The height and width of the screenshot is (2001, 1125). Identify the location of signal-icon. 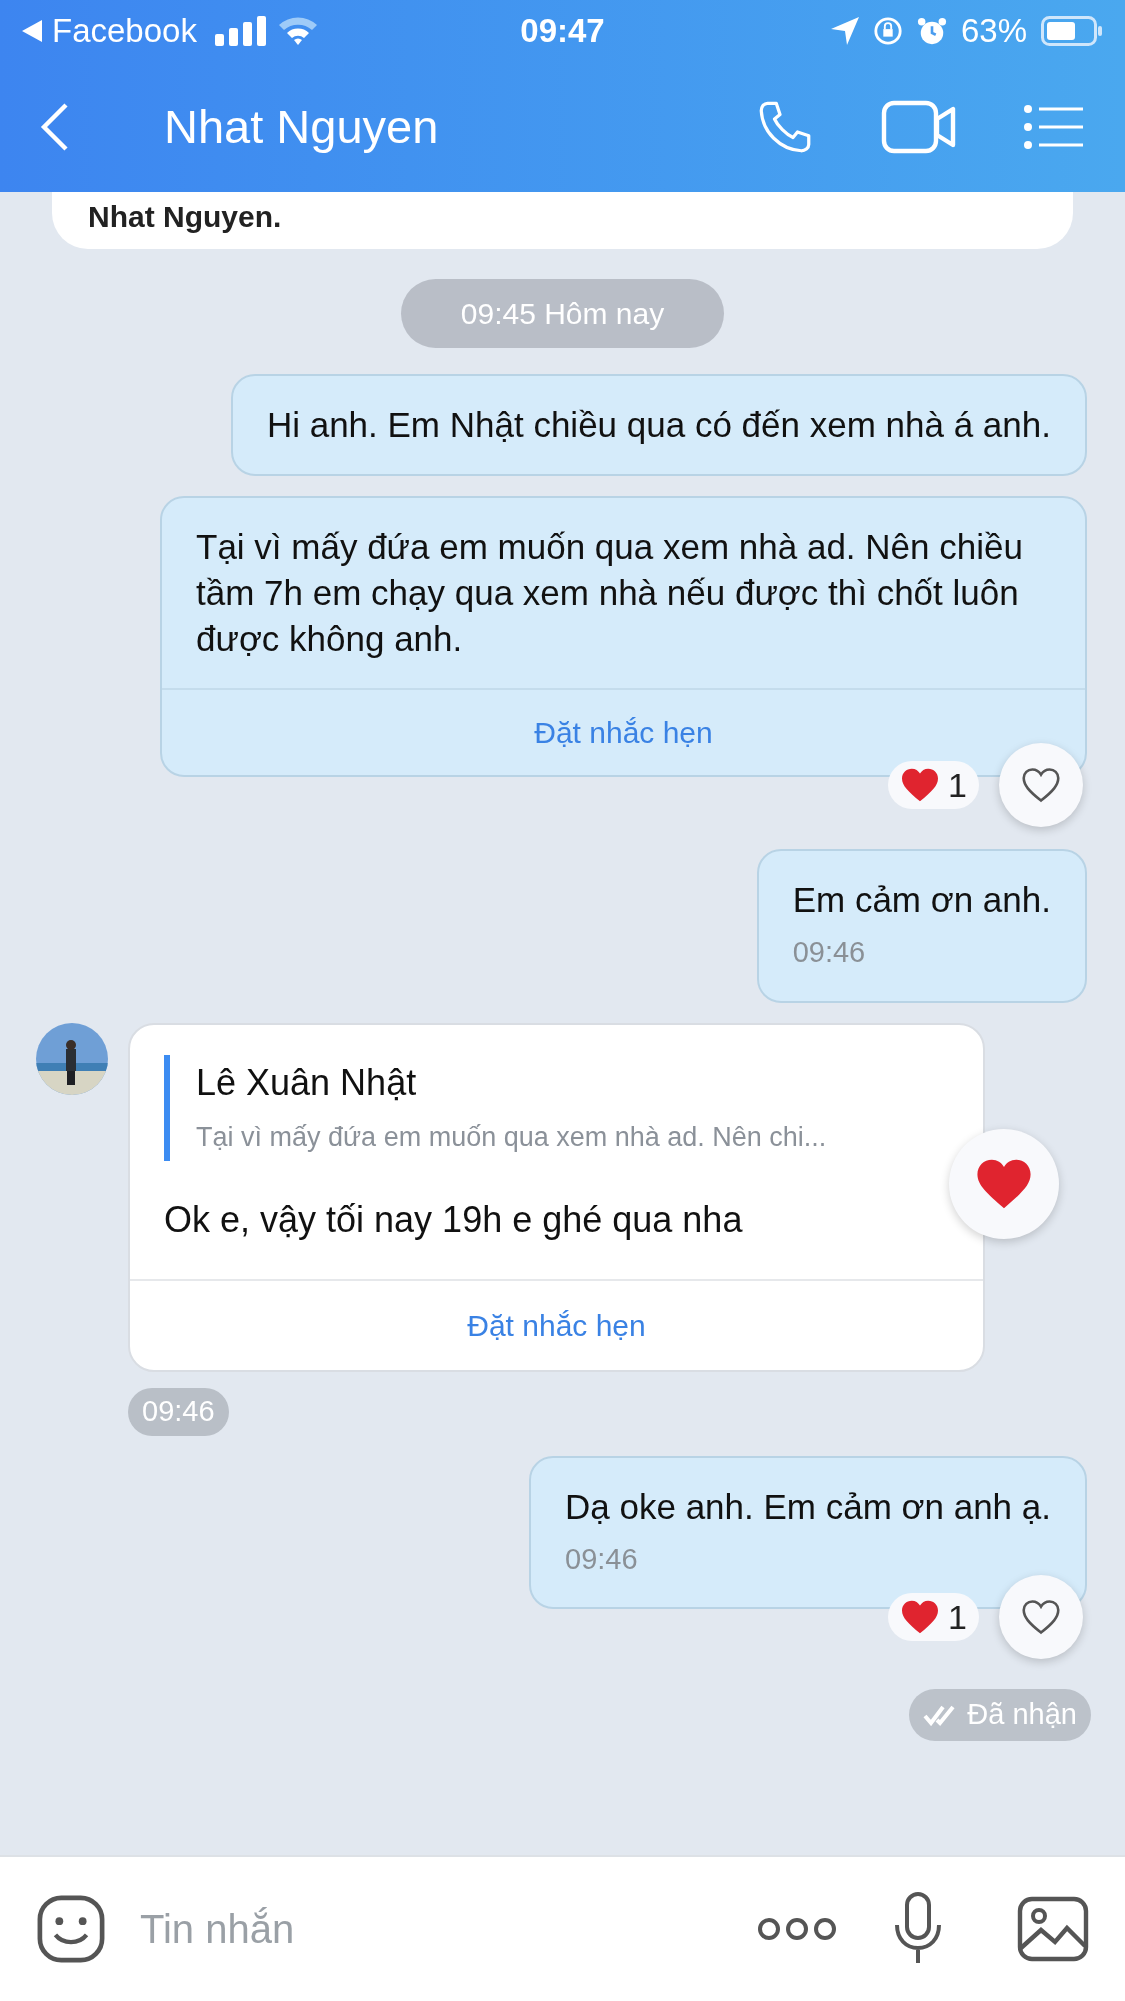
(240, 31).